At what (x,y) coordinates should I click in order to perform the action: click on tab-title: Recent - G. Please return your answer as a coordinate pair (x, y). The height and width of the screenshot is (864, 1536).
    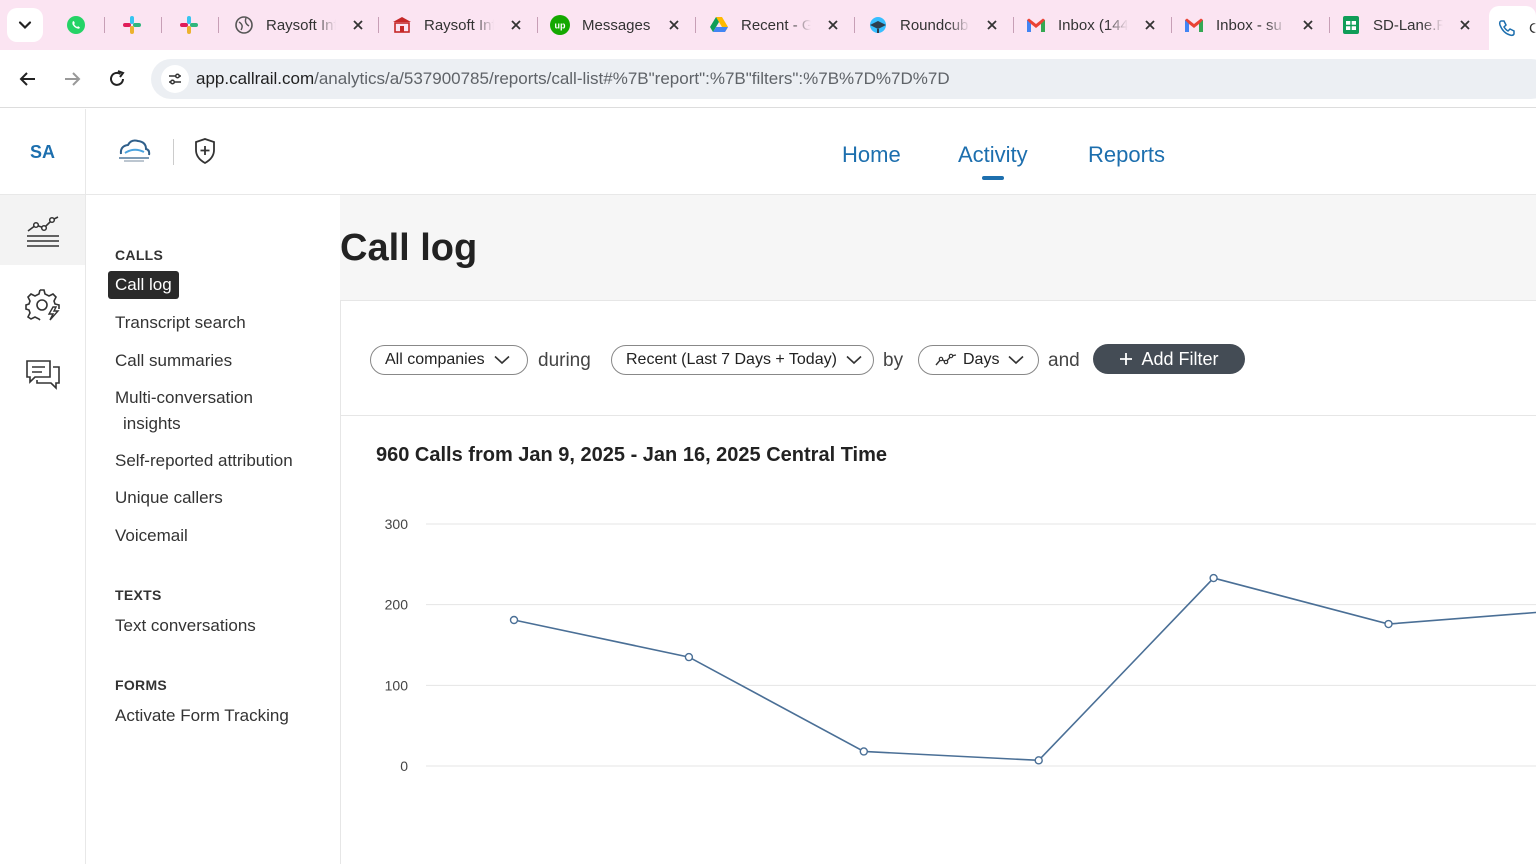
    Looking at the image, I should click on (776, 25).